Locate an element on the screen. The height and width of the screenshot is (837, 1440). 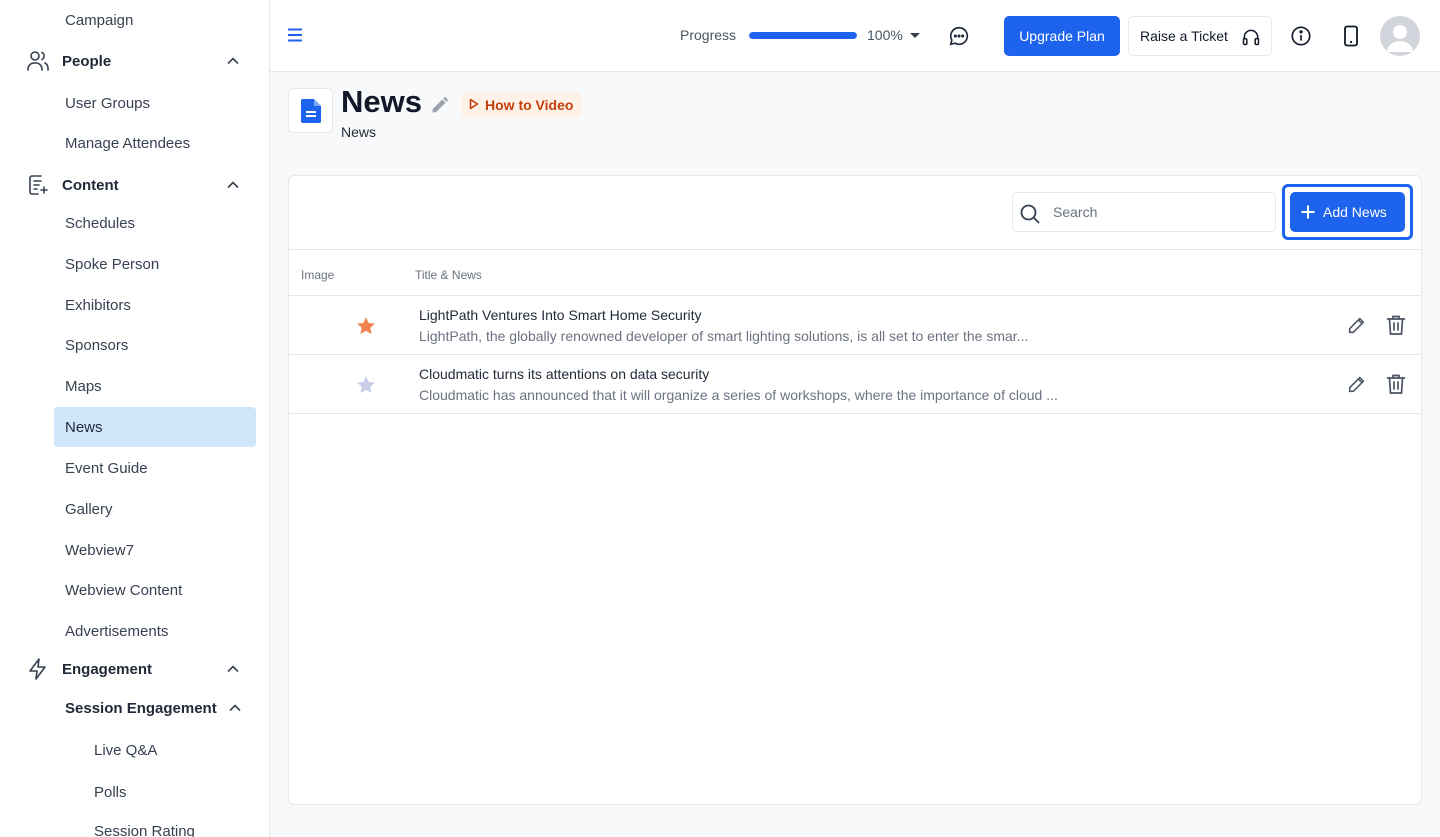
sidebar-item-live-qa: Live Q&A is located at coordinates (134, 750).